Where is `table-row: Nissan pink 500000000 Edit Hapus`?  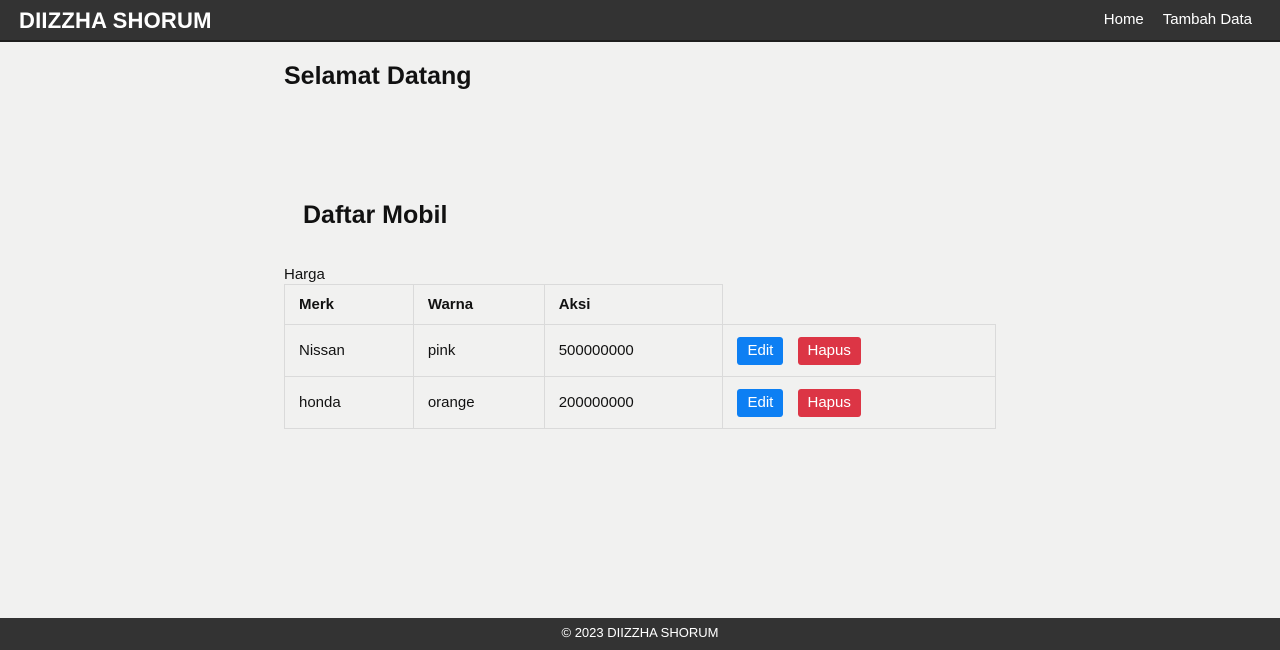 table-row: Nissan pink 500000000 Edit Hapus is located at coordinates (640, 350).